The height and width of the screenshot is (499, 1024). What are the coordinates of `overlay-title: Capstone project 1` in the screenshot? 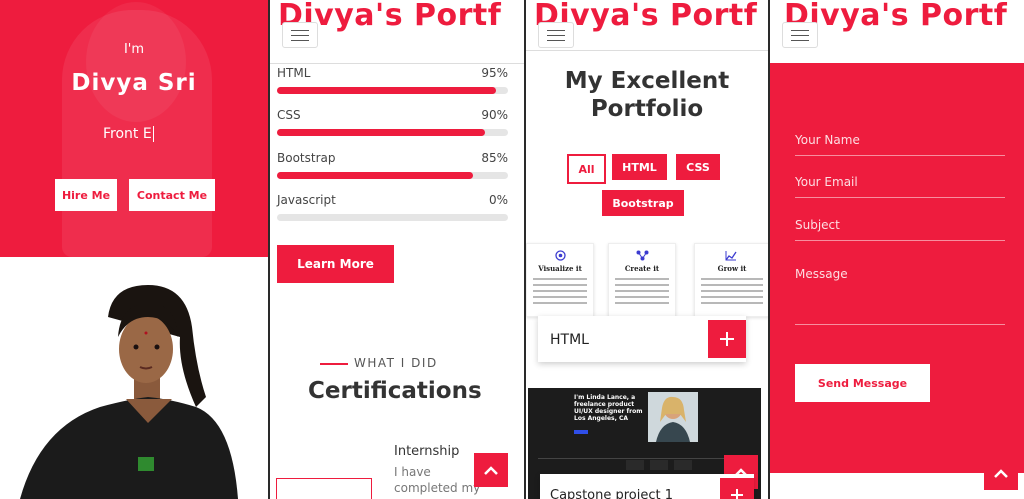 It's located at (612, 493).